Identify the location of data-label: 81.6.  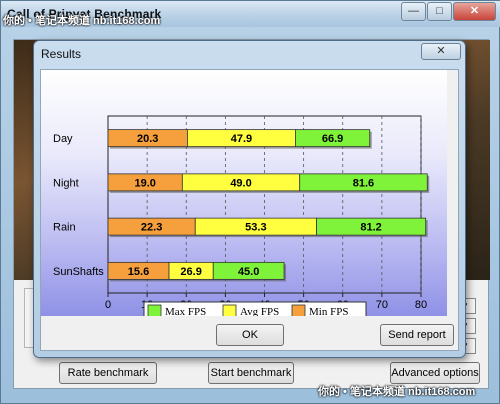
(363, 183).